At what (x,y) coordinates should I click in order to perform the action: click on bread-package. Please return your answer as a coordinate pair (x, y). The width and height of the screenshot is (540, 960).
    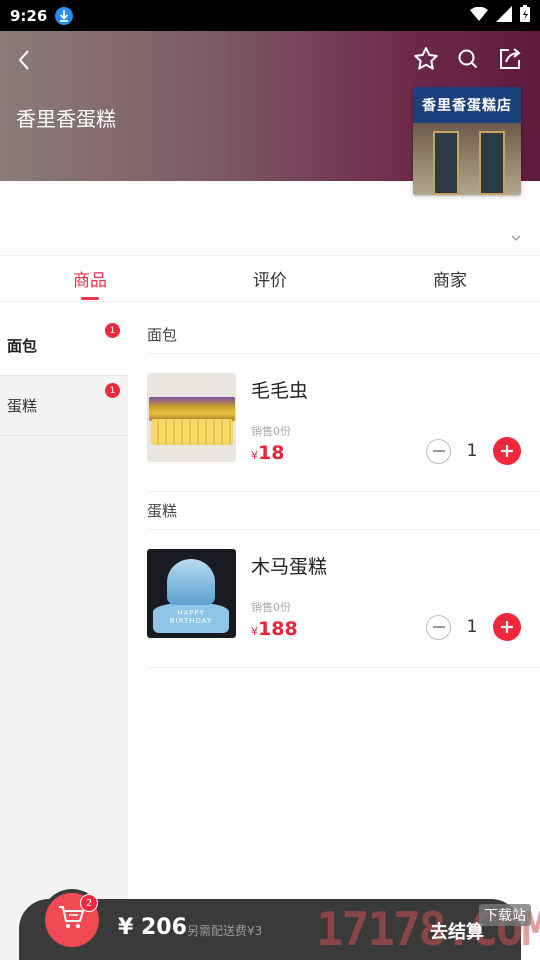
    Looking at the image, I should click on (192, 409).